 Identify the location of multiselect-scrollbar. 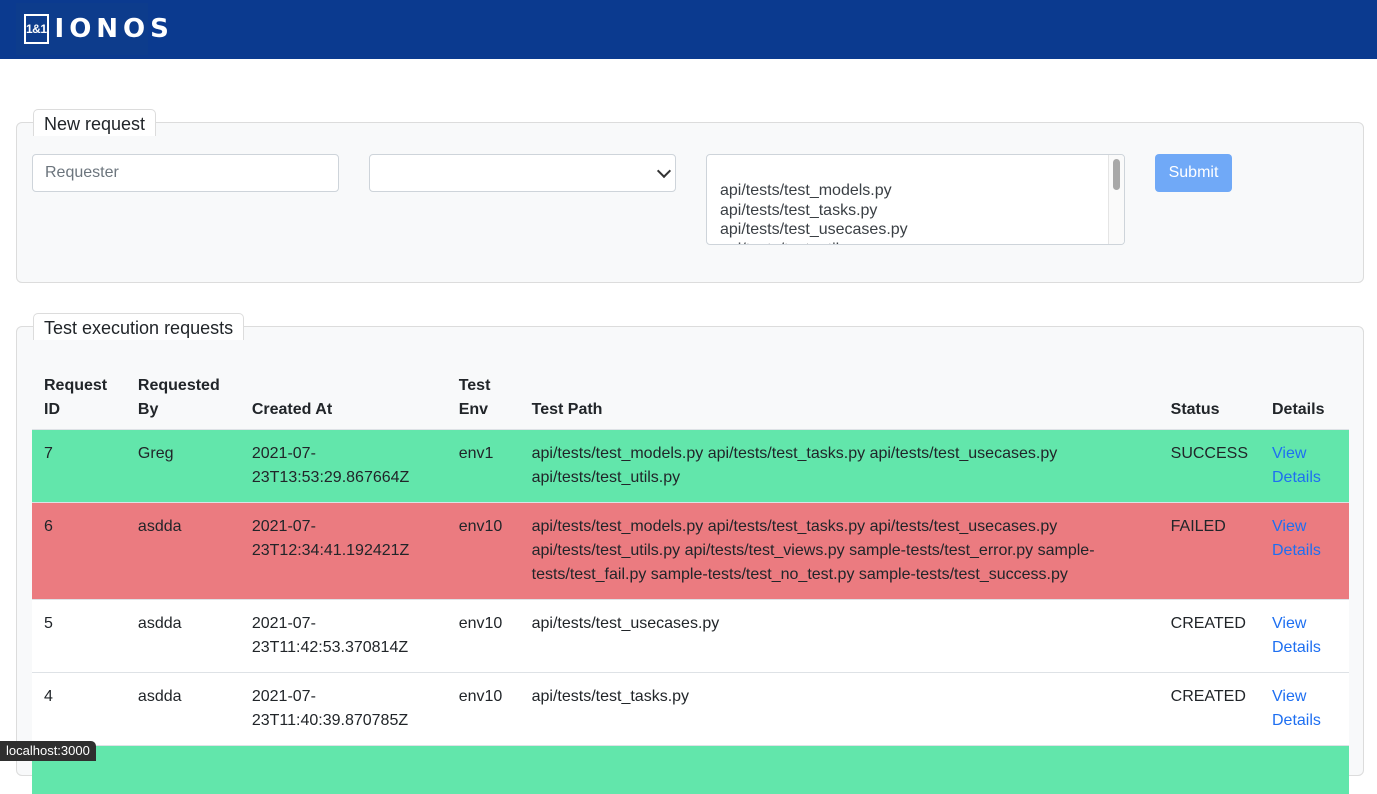
(1116, 199).